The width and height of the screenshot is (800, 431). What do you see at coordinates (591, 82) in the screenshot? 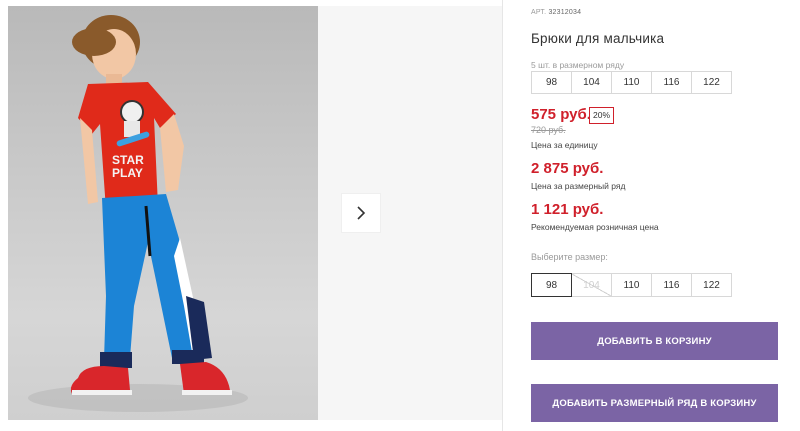
I see `size-row-item: 104` at bounding box center [591, 82].